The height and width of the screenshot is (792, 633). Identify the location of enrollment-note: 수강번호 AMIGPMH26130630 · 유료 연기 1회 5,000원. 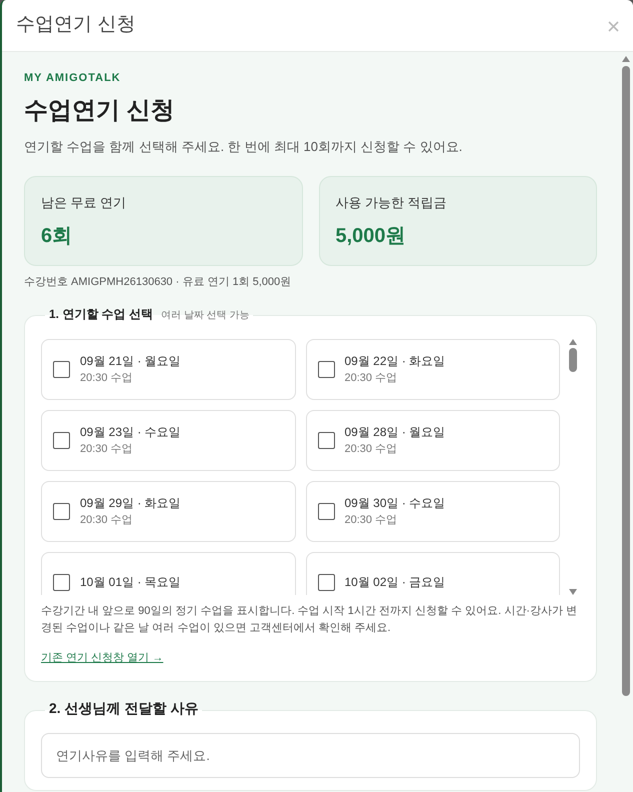
(158, 282).